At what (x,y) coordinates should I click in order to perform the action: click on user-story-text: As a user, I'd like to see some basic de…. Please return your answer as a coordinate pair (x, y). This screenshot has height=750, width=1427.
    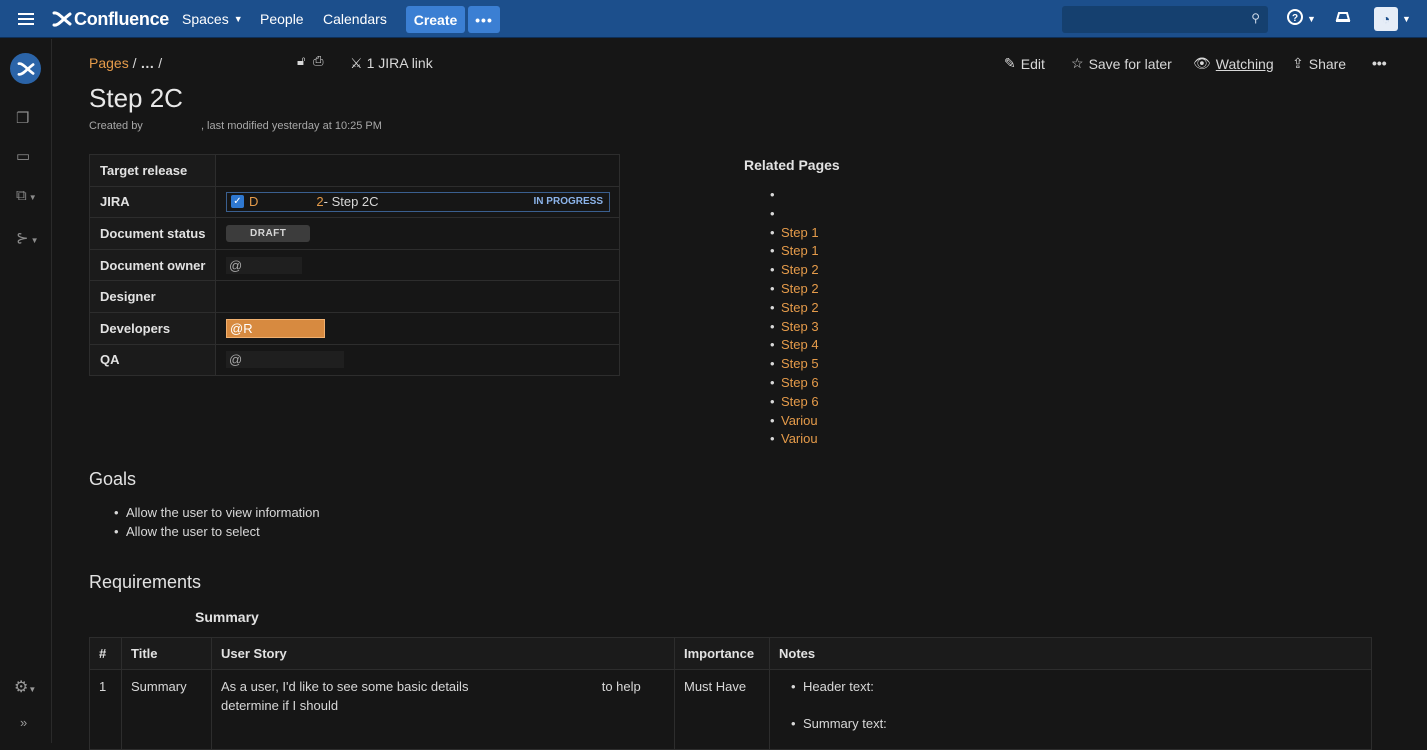
    Looking at the image, I should click on (345, 686).